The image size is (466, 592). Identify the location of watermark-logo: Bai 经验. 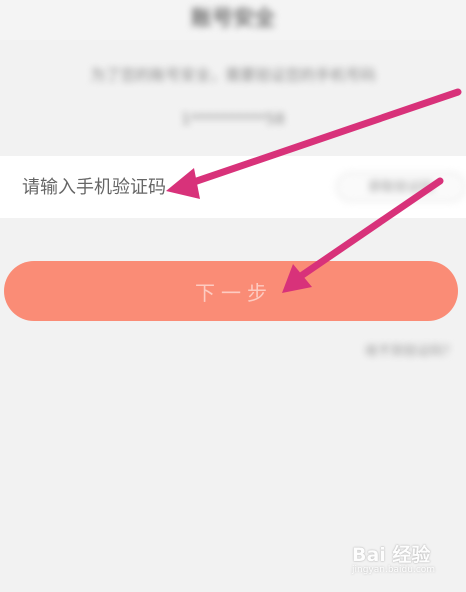
(391, 555).